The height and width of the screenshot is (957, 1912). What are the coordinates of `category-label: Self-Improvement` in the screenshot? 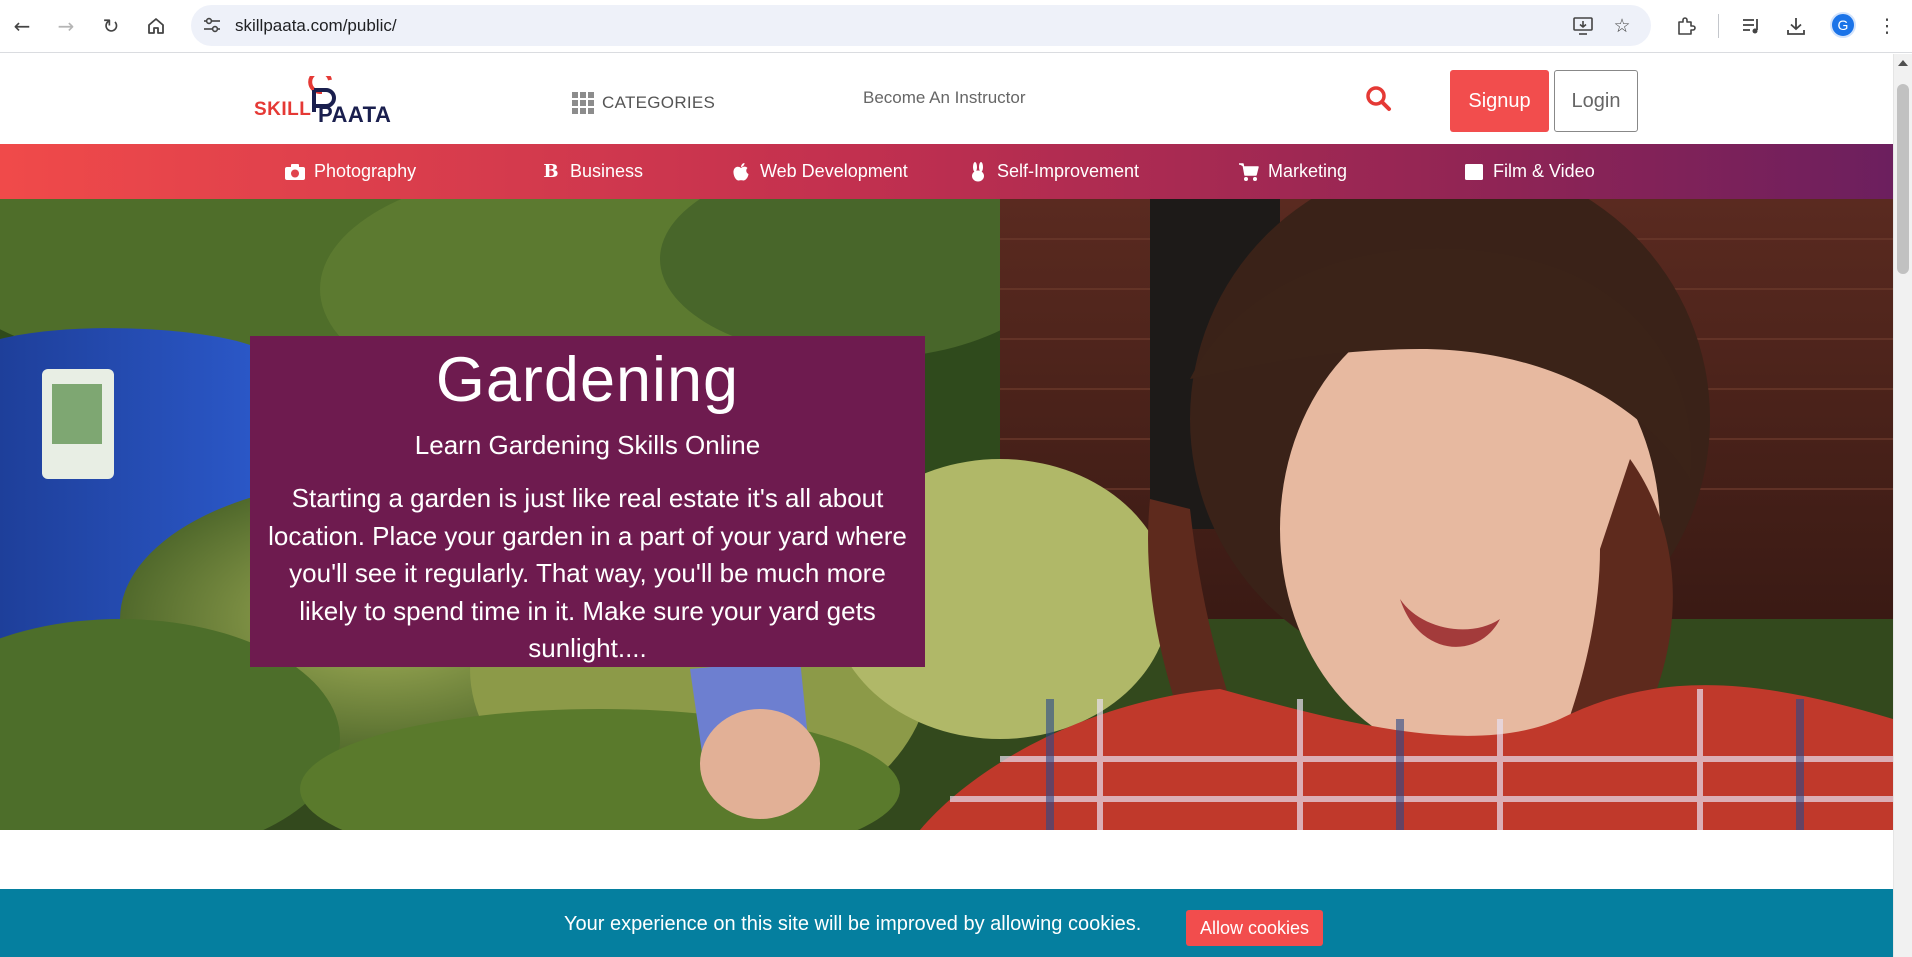 It's located at (1068, 171).